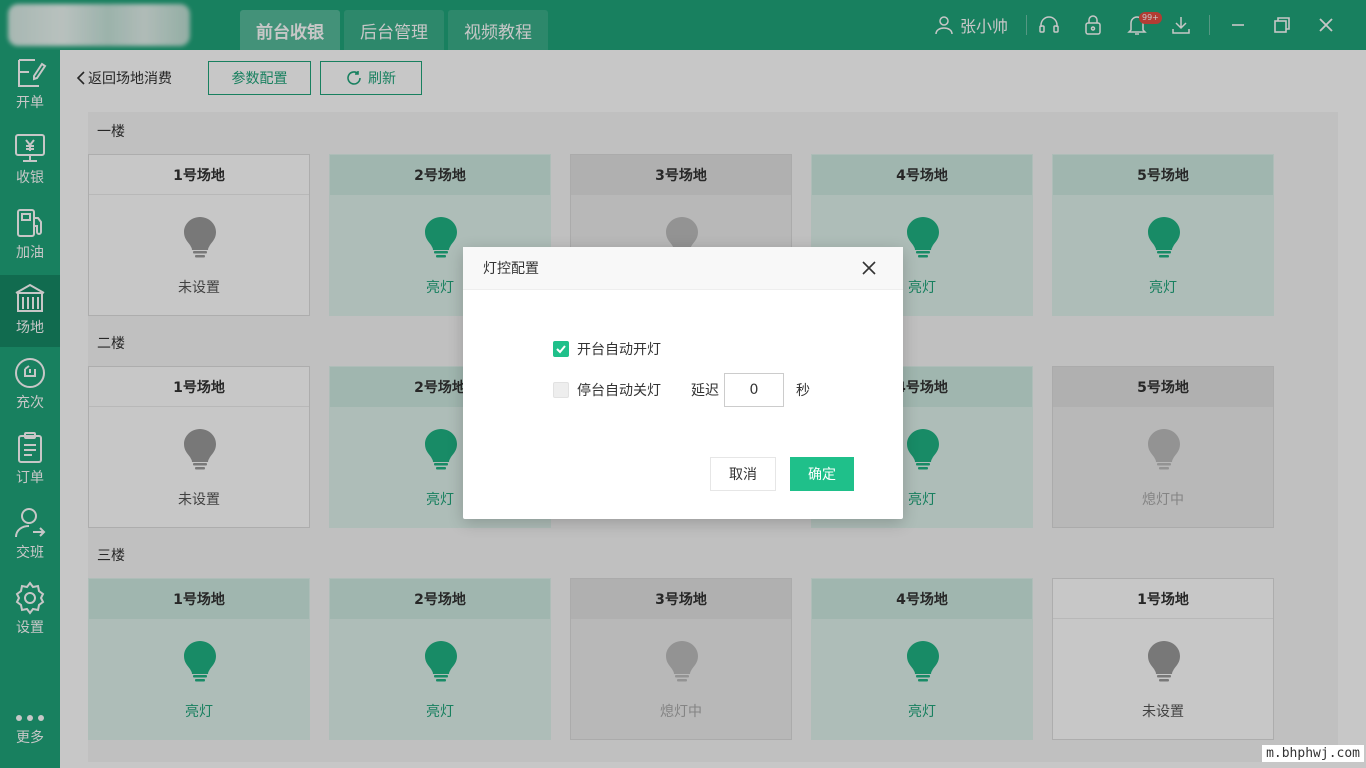 This screenshot has width=1366, height=768. What do you see at coordinates (619, 350) in the screenshot?
I see `auto-on-label: 开台自动开灯` at bounding box center [619, 350].